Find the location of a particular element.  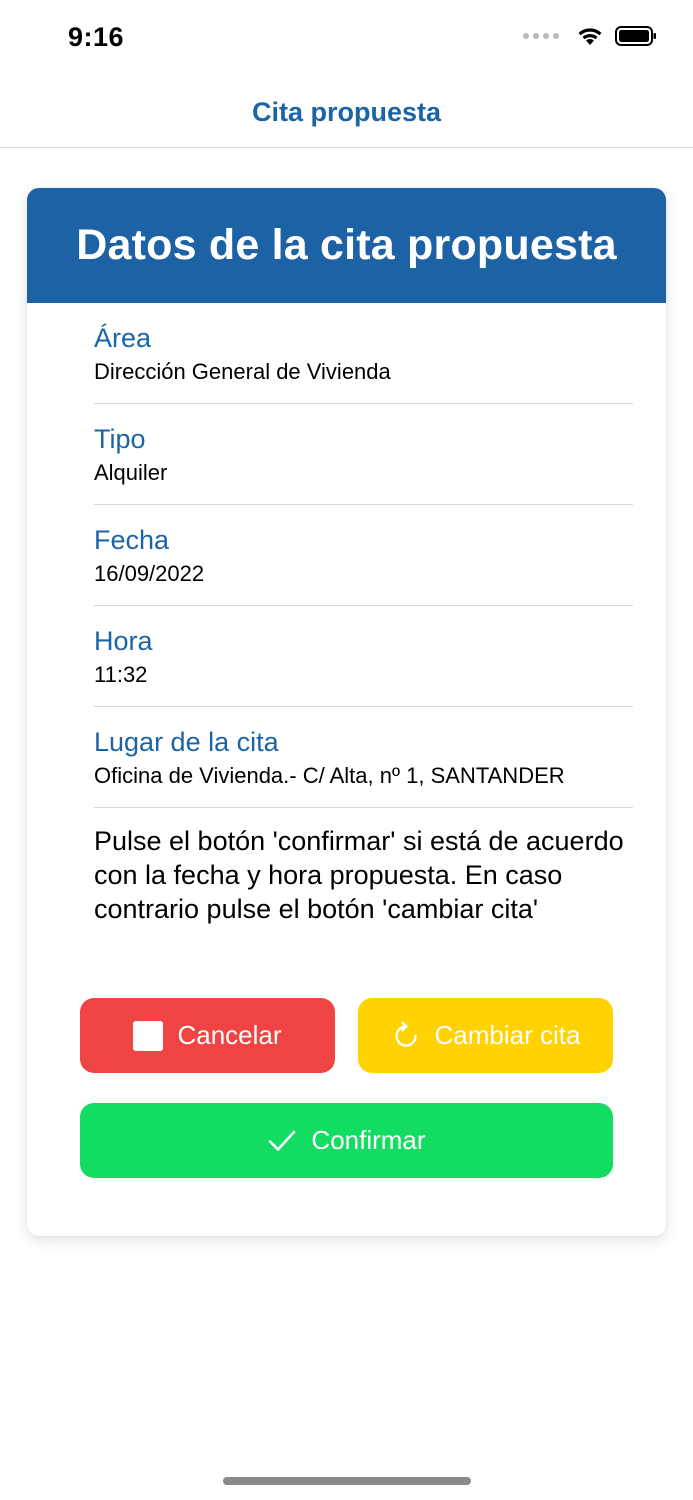

home-indicator is located at coordinates (347, 1481).